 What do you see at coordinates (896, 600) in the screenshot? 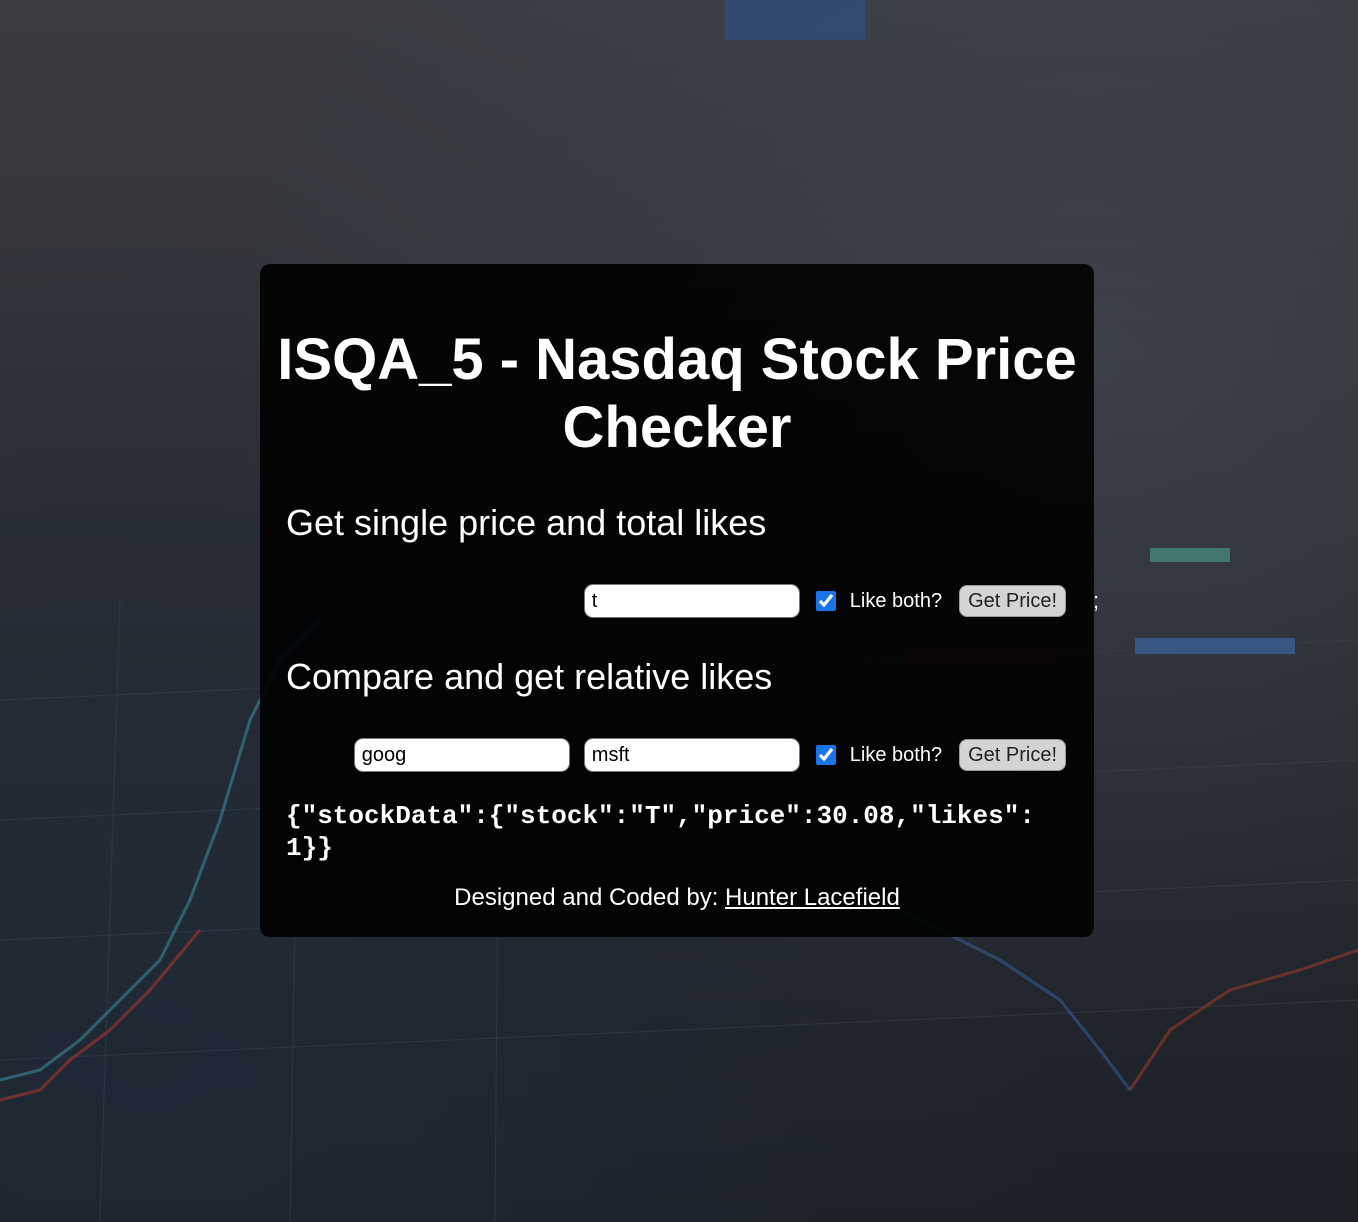
I see `single-like-label: Like both?` at bounding box center [896, 600].